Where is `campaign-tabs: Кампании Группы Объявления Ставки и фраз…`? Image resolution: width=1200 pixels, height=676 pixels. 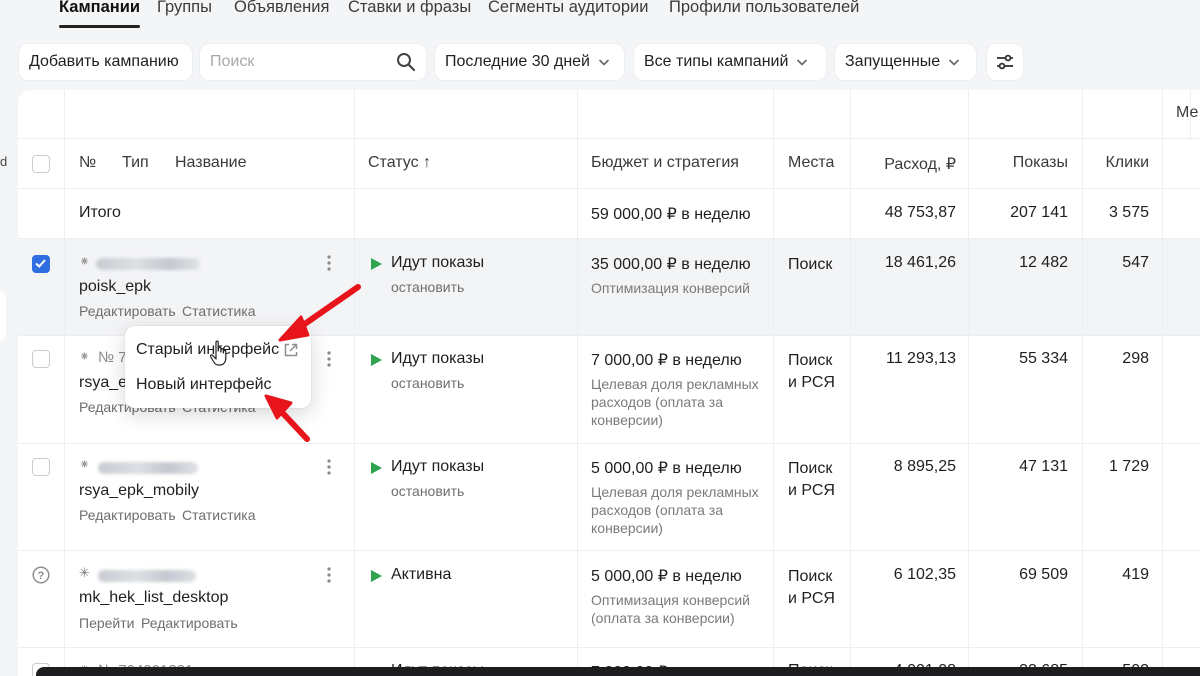
campaign-tabs: Кампании Группы Объявления Ставки и фраз… is located at coordinates (600, 20).